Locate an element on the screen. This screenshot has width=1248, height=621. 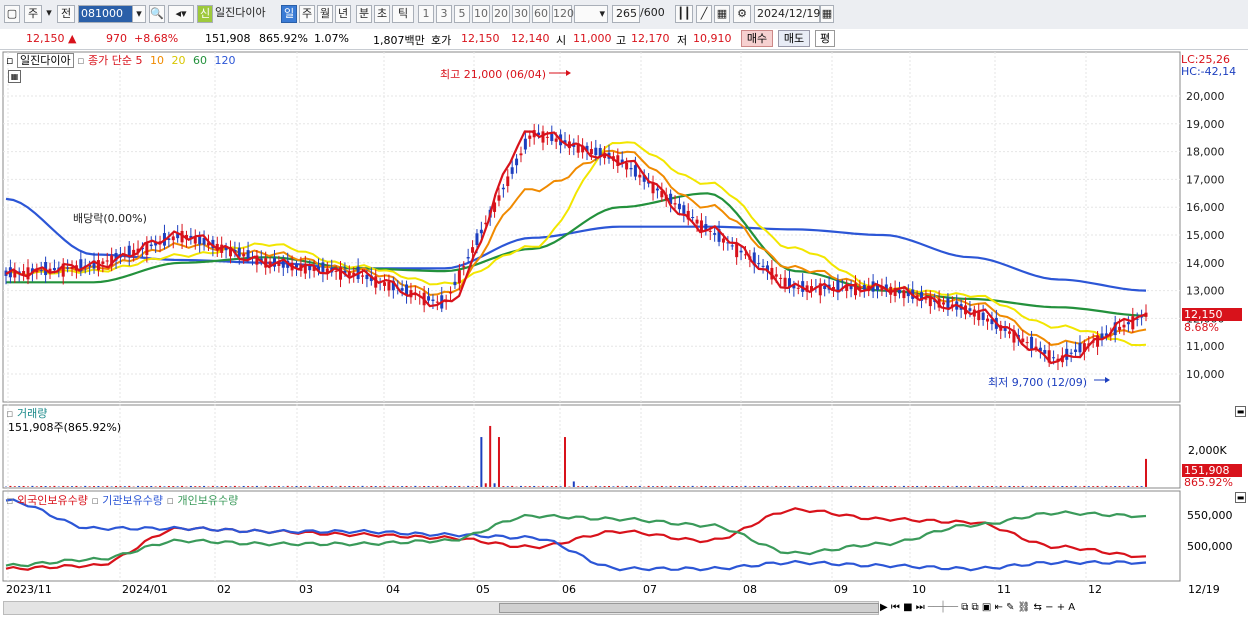
dropdown-arrow-icon: ▾ is located at coordinates (49, 14).